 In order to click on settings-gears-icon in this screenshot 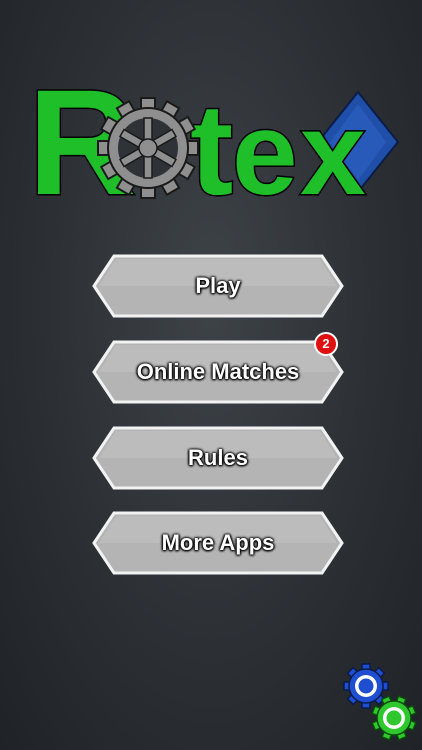, I will do `click(380, 703)`.